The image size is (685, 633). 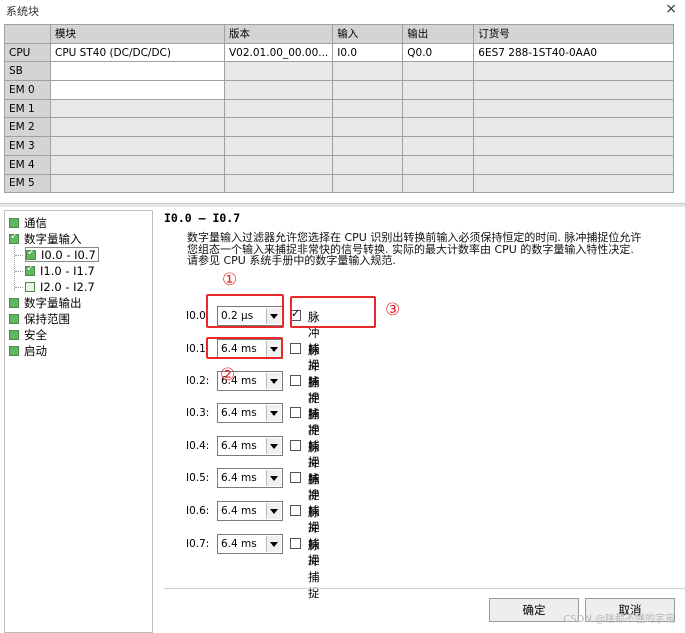 I want to click on tree-item-i2: I2.0 - I2.7, so click(x=60, y=286).